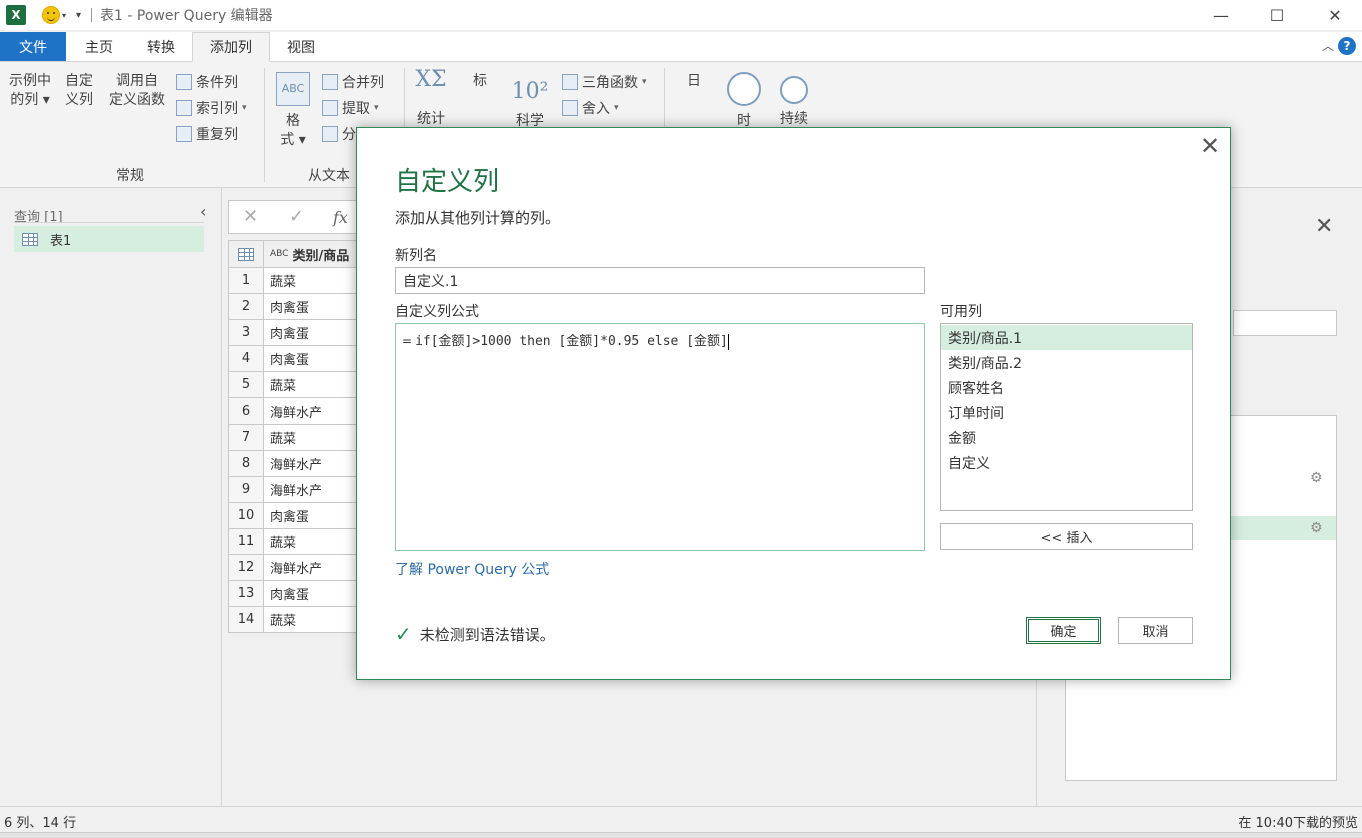  Describe the element at coordinates (296, 216) in the screenshot. I see `confirm-formula-icon: ✓` at that location.